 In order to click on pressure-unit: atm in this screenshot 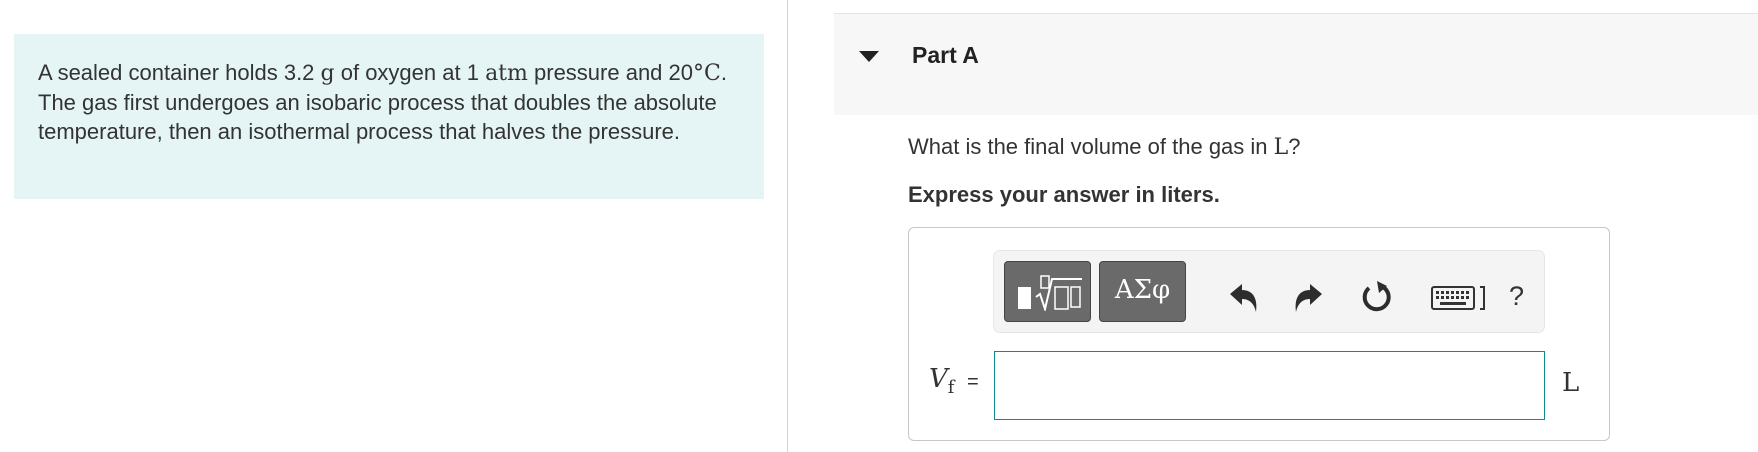, I will do `click(506, 73)`.